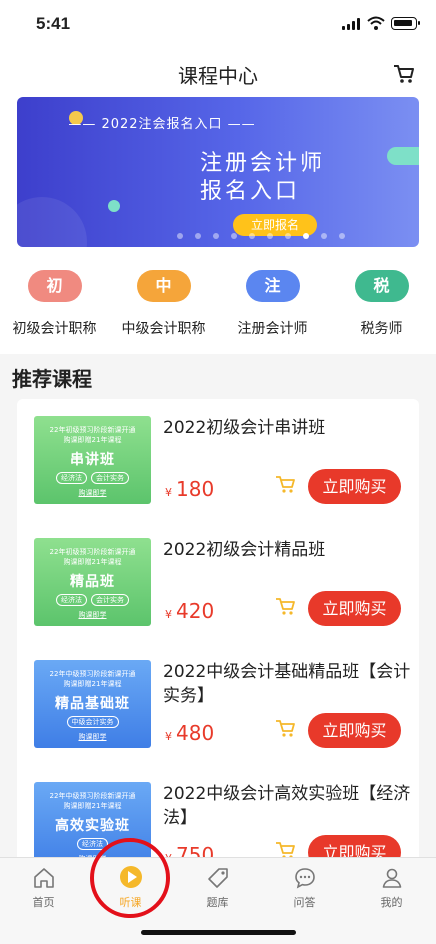 This screenshot has width=436, height=944. Describe the element at coordinates (218, 932) in the screenshot. I see `home-indicator` at that location.